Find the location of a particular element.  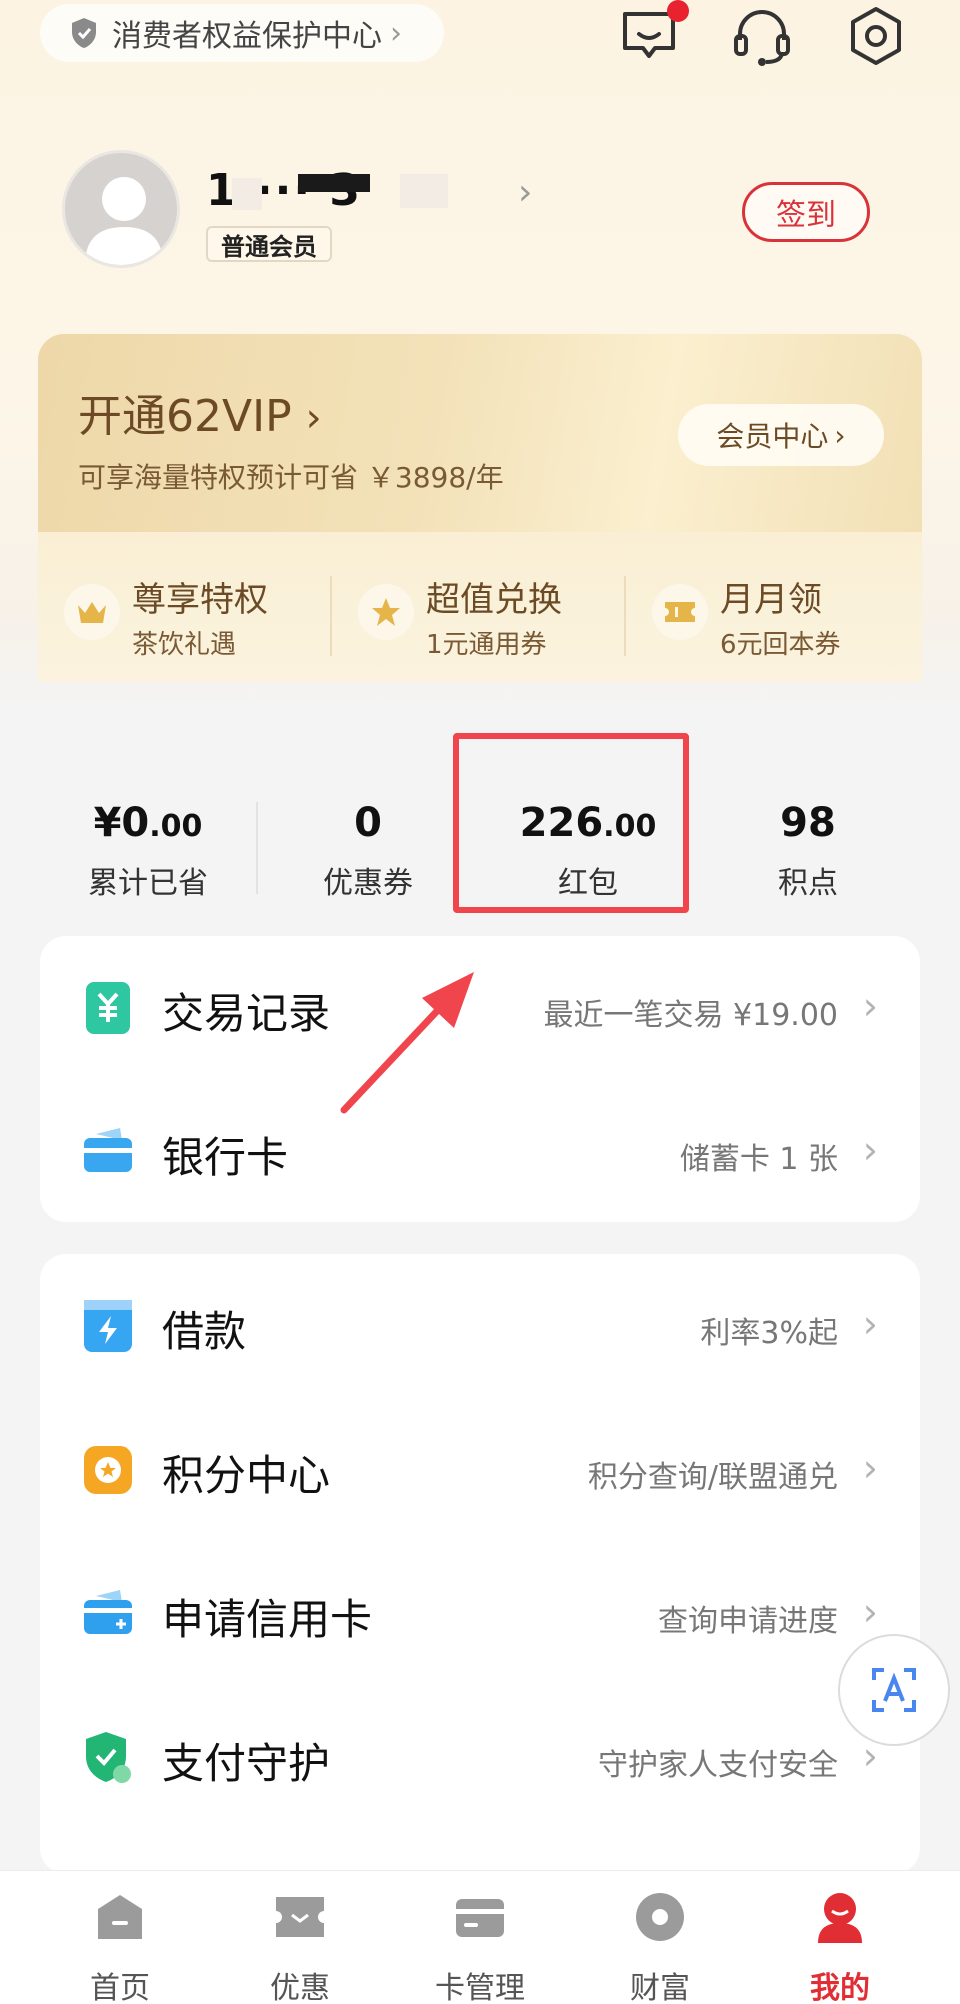

nav-home: 首页 is located at coordinates (120, 1946).